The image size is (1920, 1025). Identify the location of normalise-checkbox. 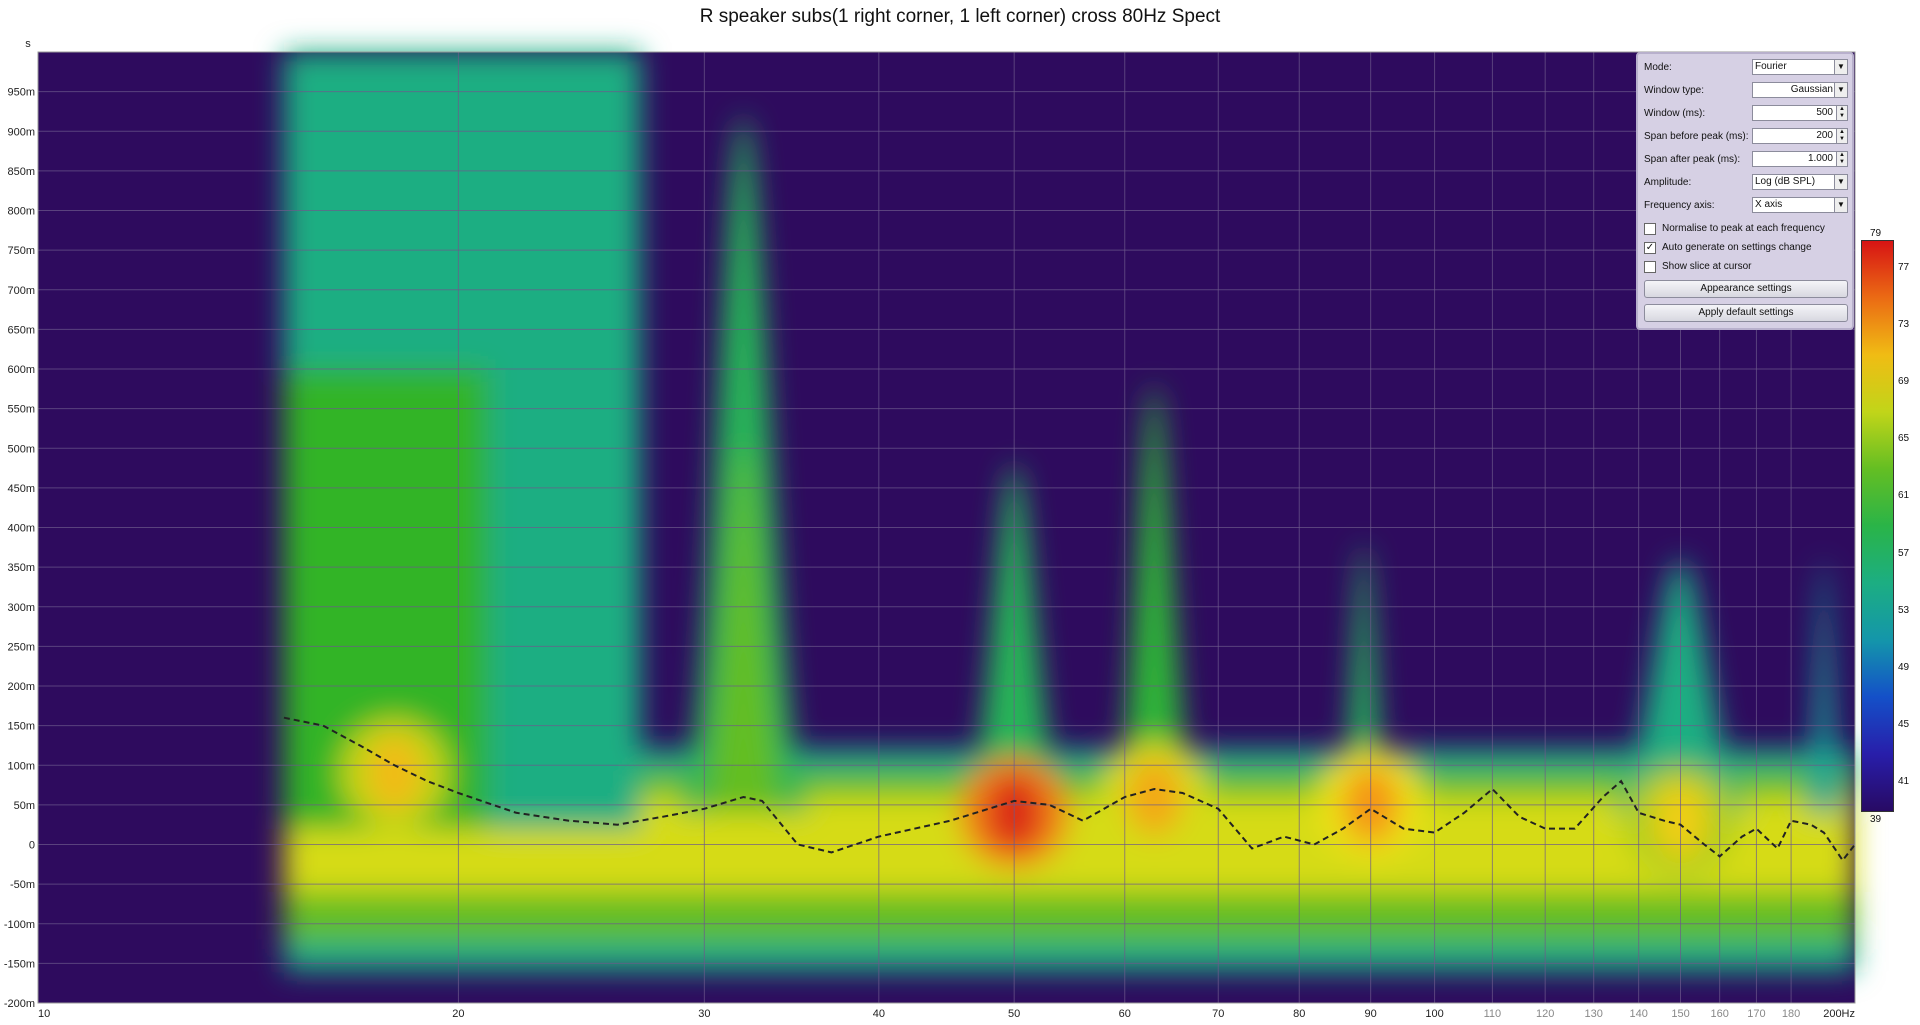
(1650, 229).